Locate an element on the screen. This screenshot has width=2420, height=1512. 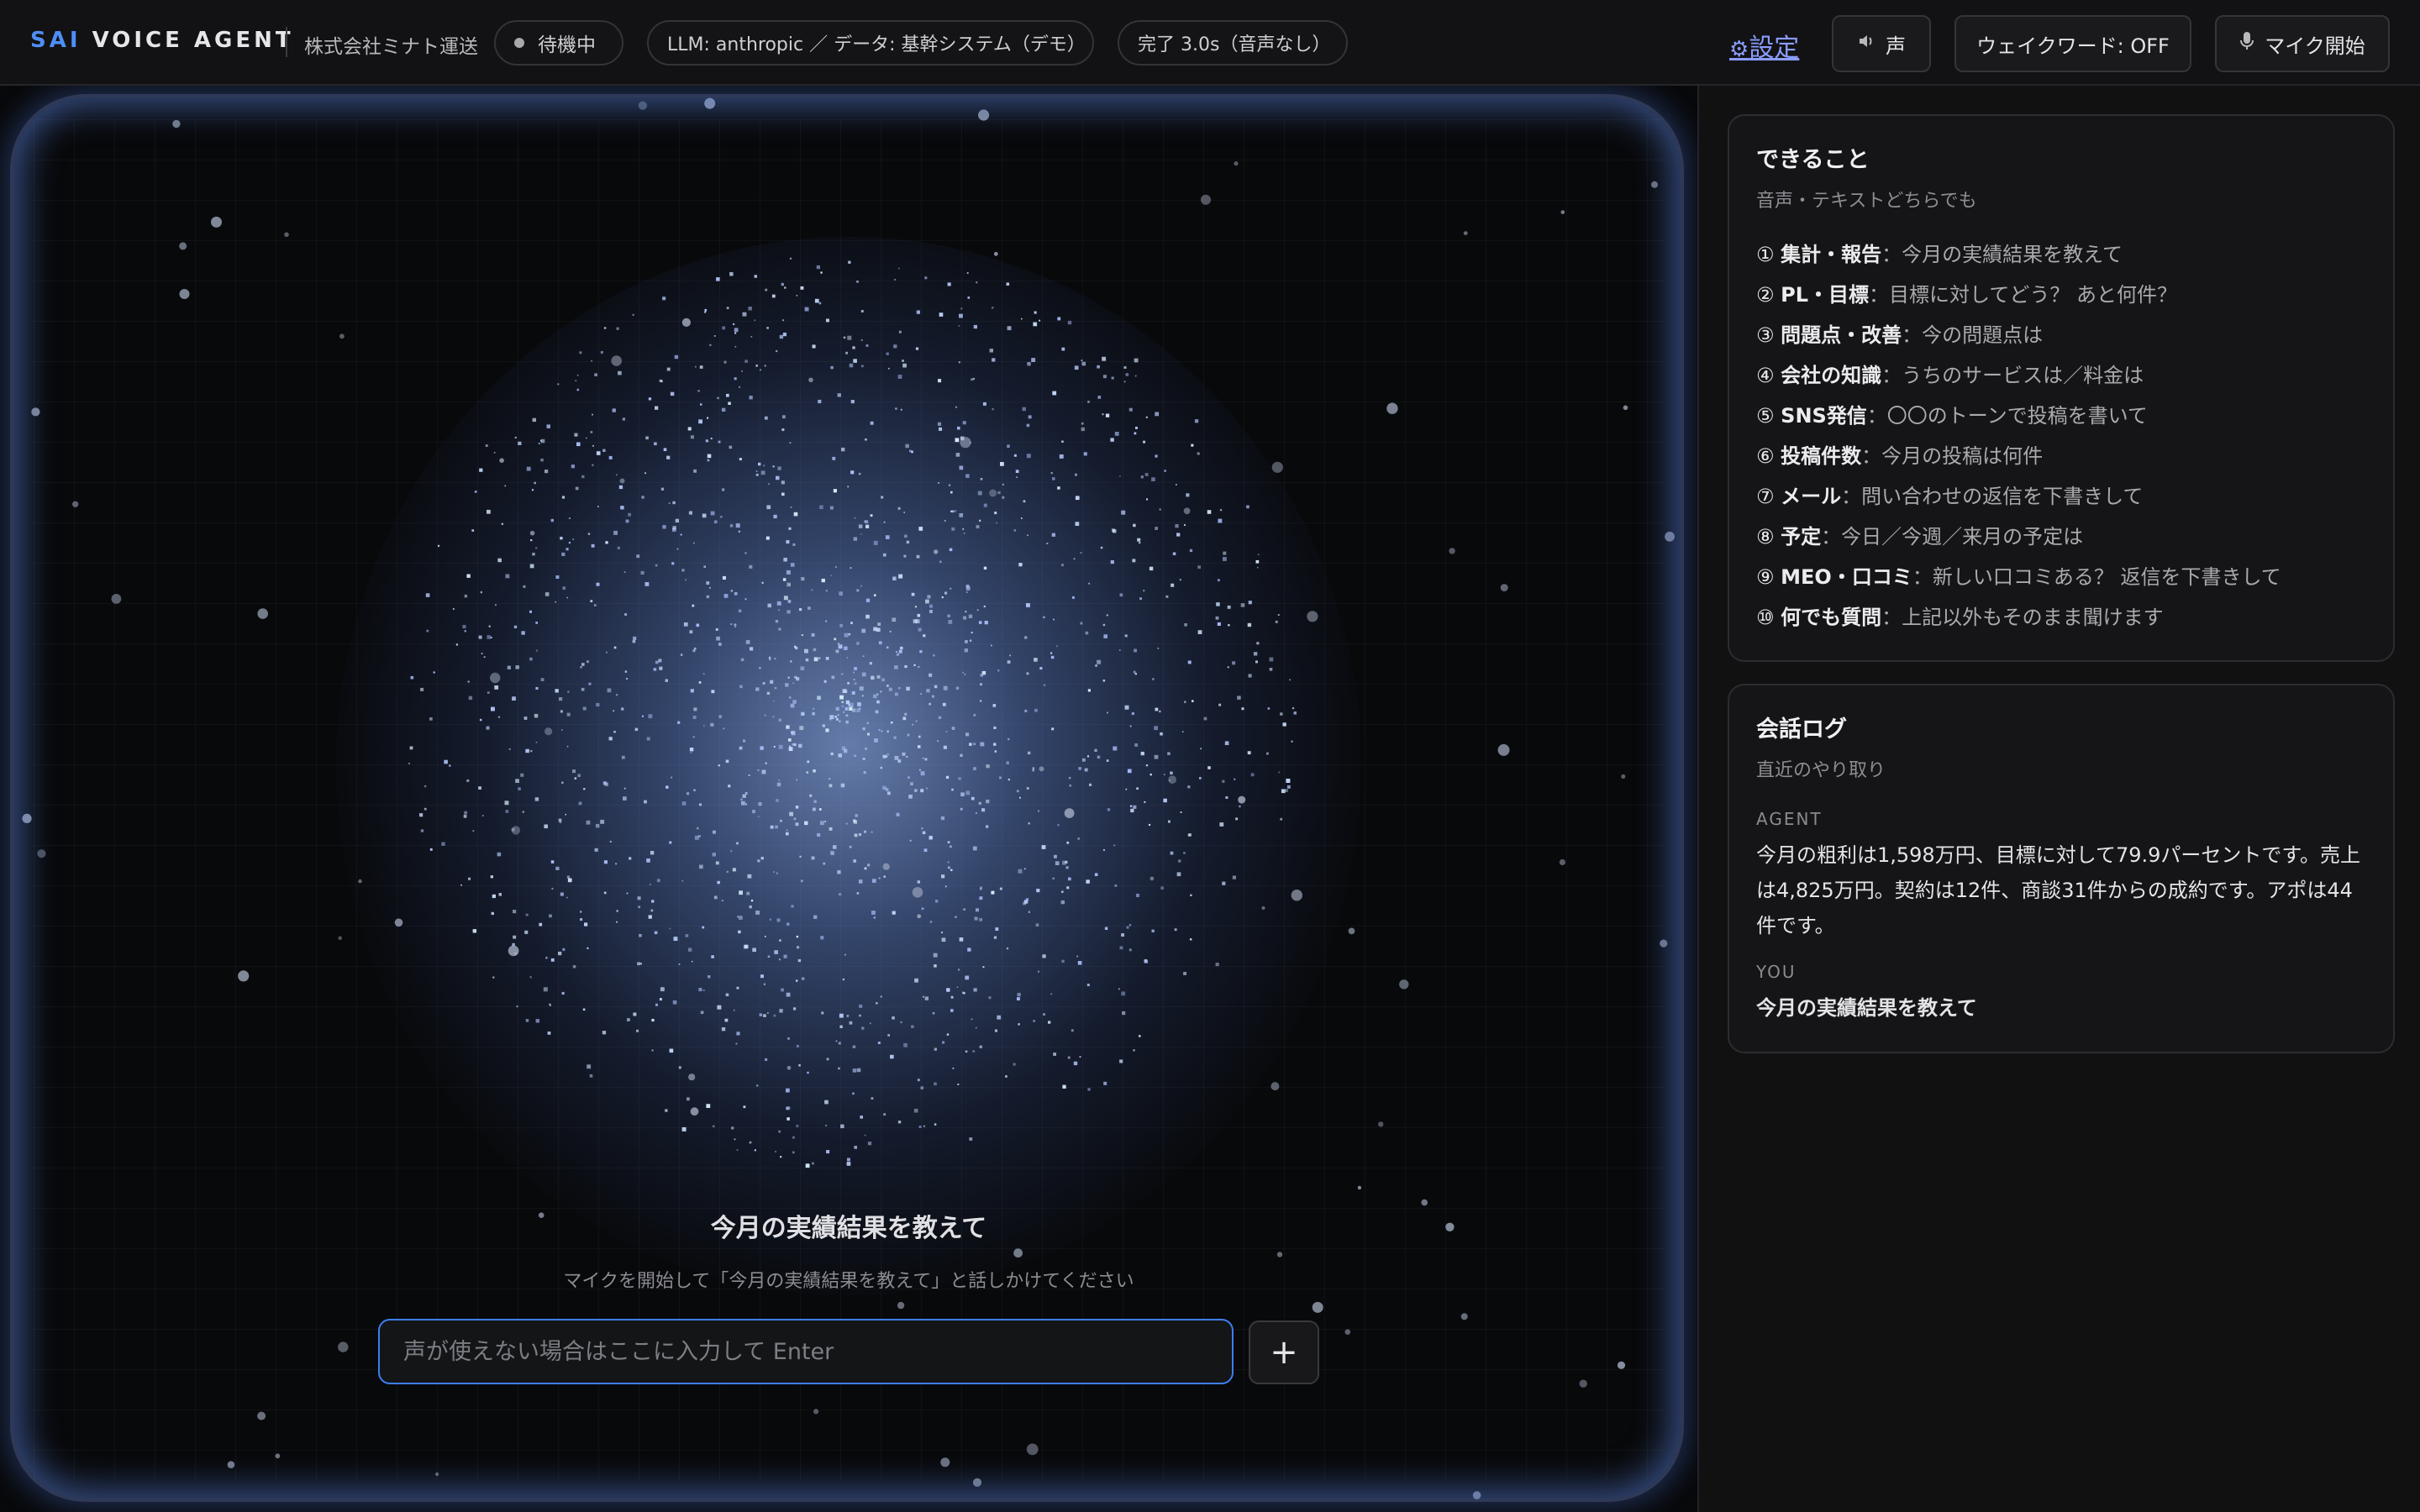
status-badge: 待機中 is located at coordinates (558, 43).